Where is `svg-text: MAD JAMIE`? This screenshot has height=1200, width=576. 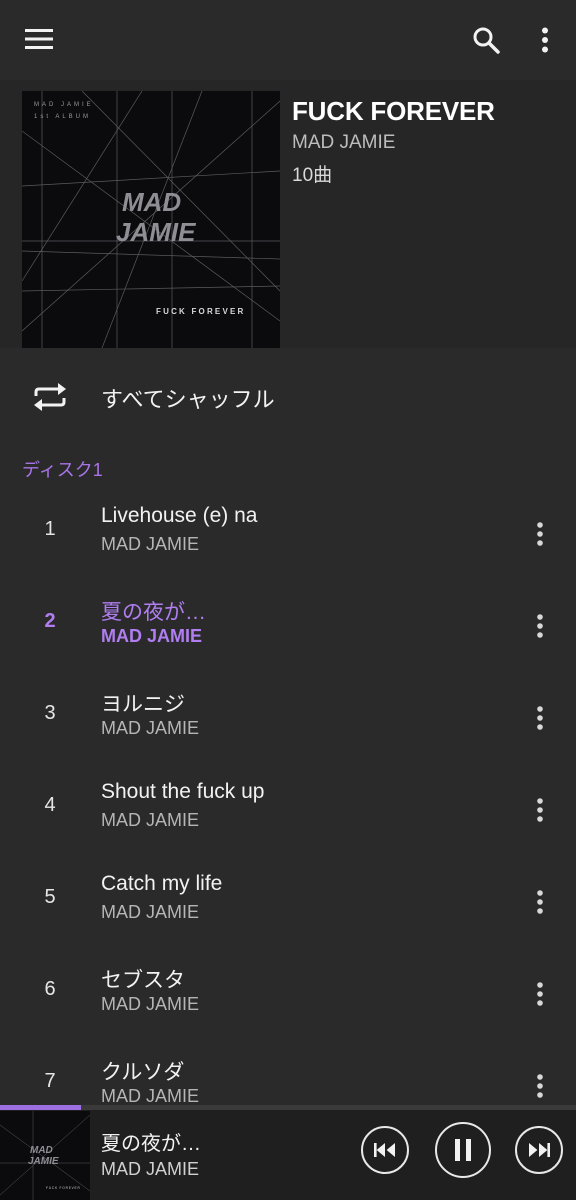
svg-text: MAD JAMIE is located at coordinates (64, 105).